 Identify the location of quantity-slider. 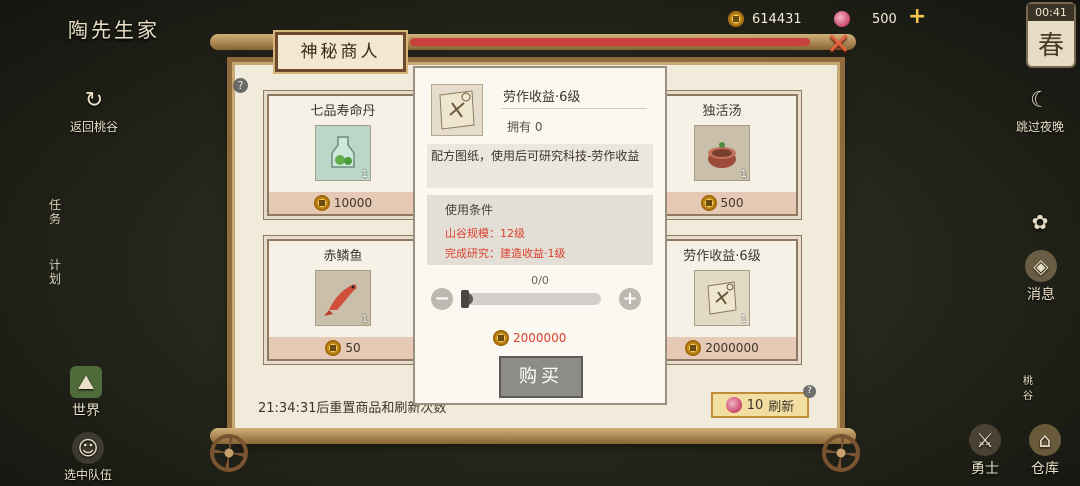
(531, 299).